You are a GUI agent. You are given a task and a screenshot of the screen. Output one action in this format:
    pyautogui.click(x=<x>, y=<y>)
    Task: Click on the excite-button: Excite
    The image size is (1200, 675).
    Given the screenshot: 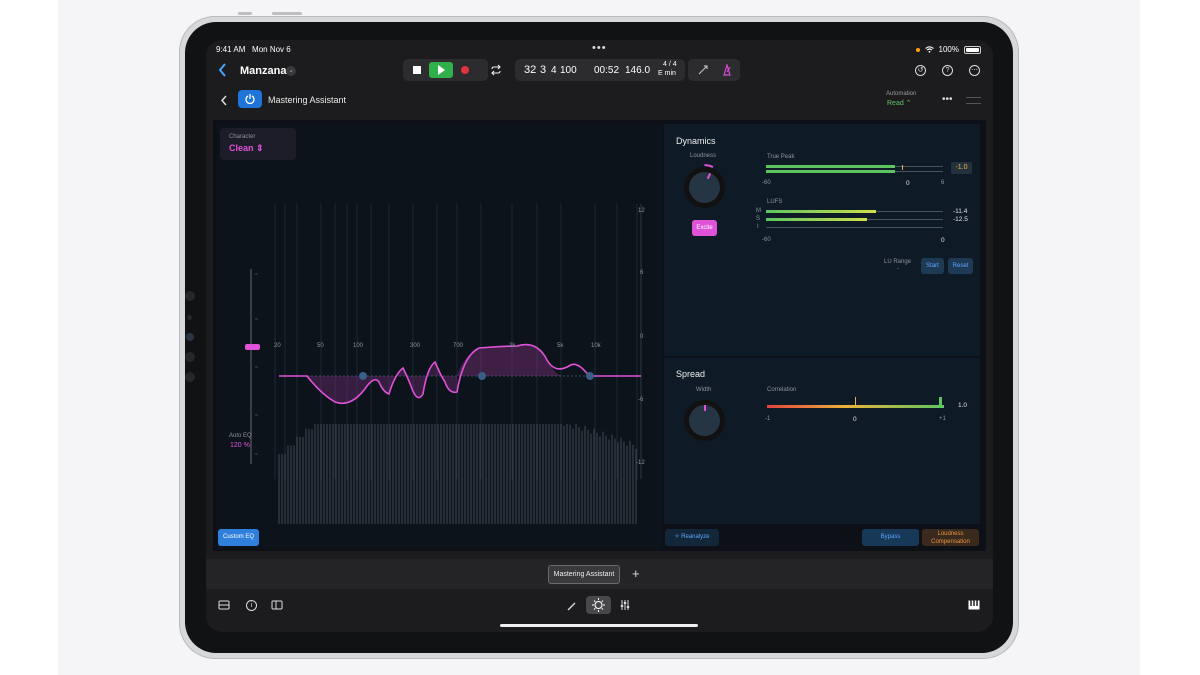 What is the action you would take?
    pyautogui.click(x=704, y=228)
    